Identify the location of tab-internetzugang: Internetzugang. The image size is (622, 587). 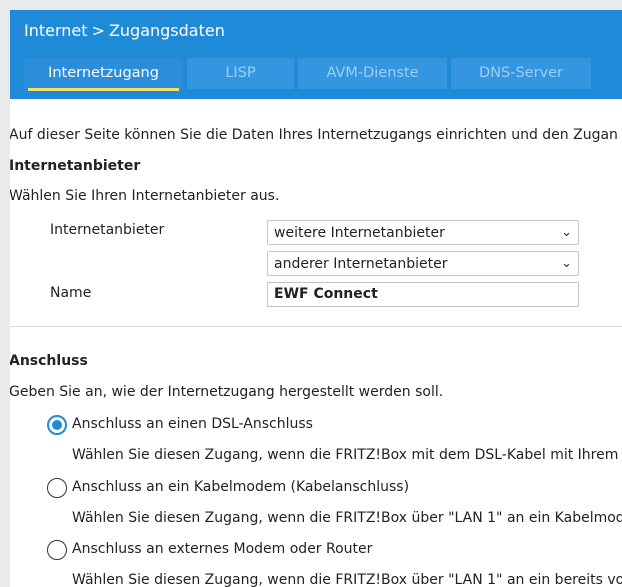
(103, 74).